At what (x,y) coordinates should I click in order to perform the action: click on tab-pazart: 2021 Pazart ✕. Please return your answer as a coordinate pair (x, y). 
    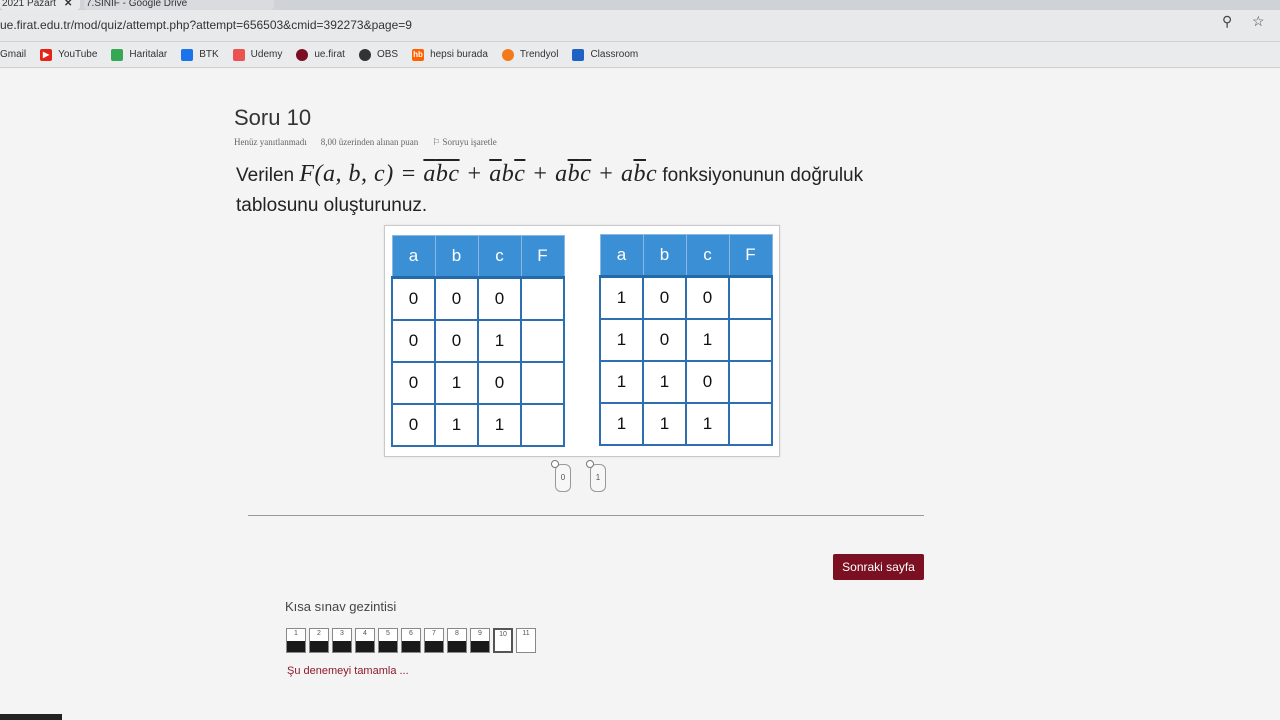
    Looking at the image, I should click on (40, 5).